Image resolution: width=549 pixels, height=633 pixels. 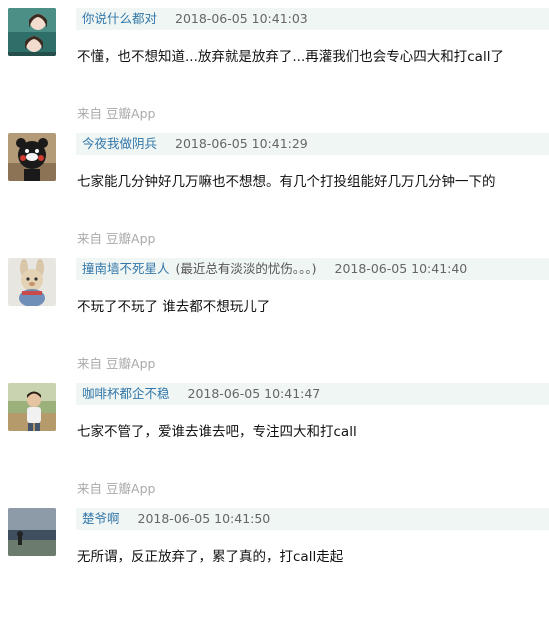 What do you see at coordinates (174, 307) in the screenshot?
I see `comment-text: 不玩了不玩了 谁去都不想玩儿了` at bounding box center [174, 307].